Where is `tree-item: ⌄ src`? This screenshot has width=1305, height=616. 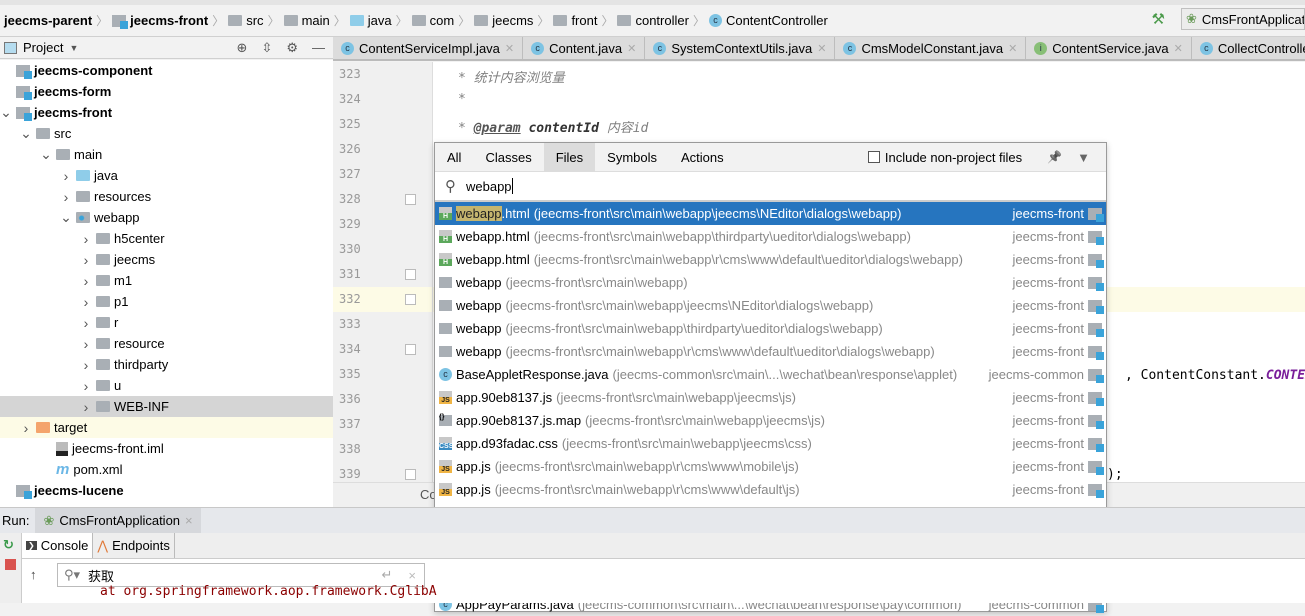 tree-item: ⌄ src is located at coordinates (166, 133).